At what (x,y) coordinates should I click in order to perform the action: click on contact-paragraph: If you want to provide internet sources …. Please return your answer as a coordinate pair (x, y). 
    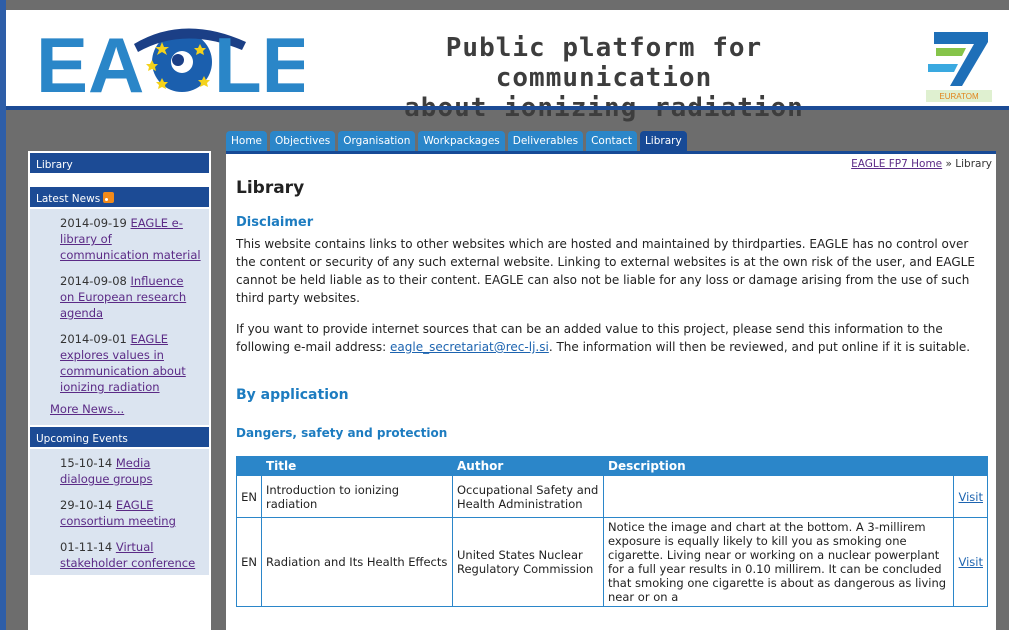
    Looking at the image, I should click on (612, 338).